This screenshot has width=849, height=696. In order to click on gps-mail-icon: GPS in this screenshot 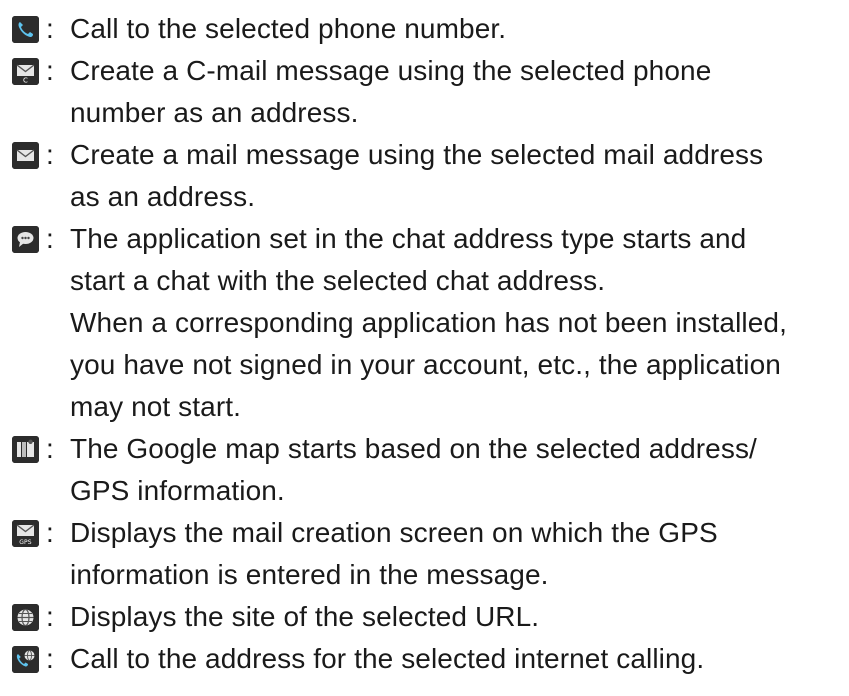, I will do `click(25, 533)`.